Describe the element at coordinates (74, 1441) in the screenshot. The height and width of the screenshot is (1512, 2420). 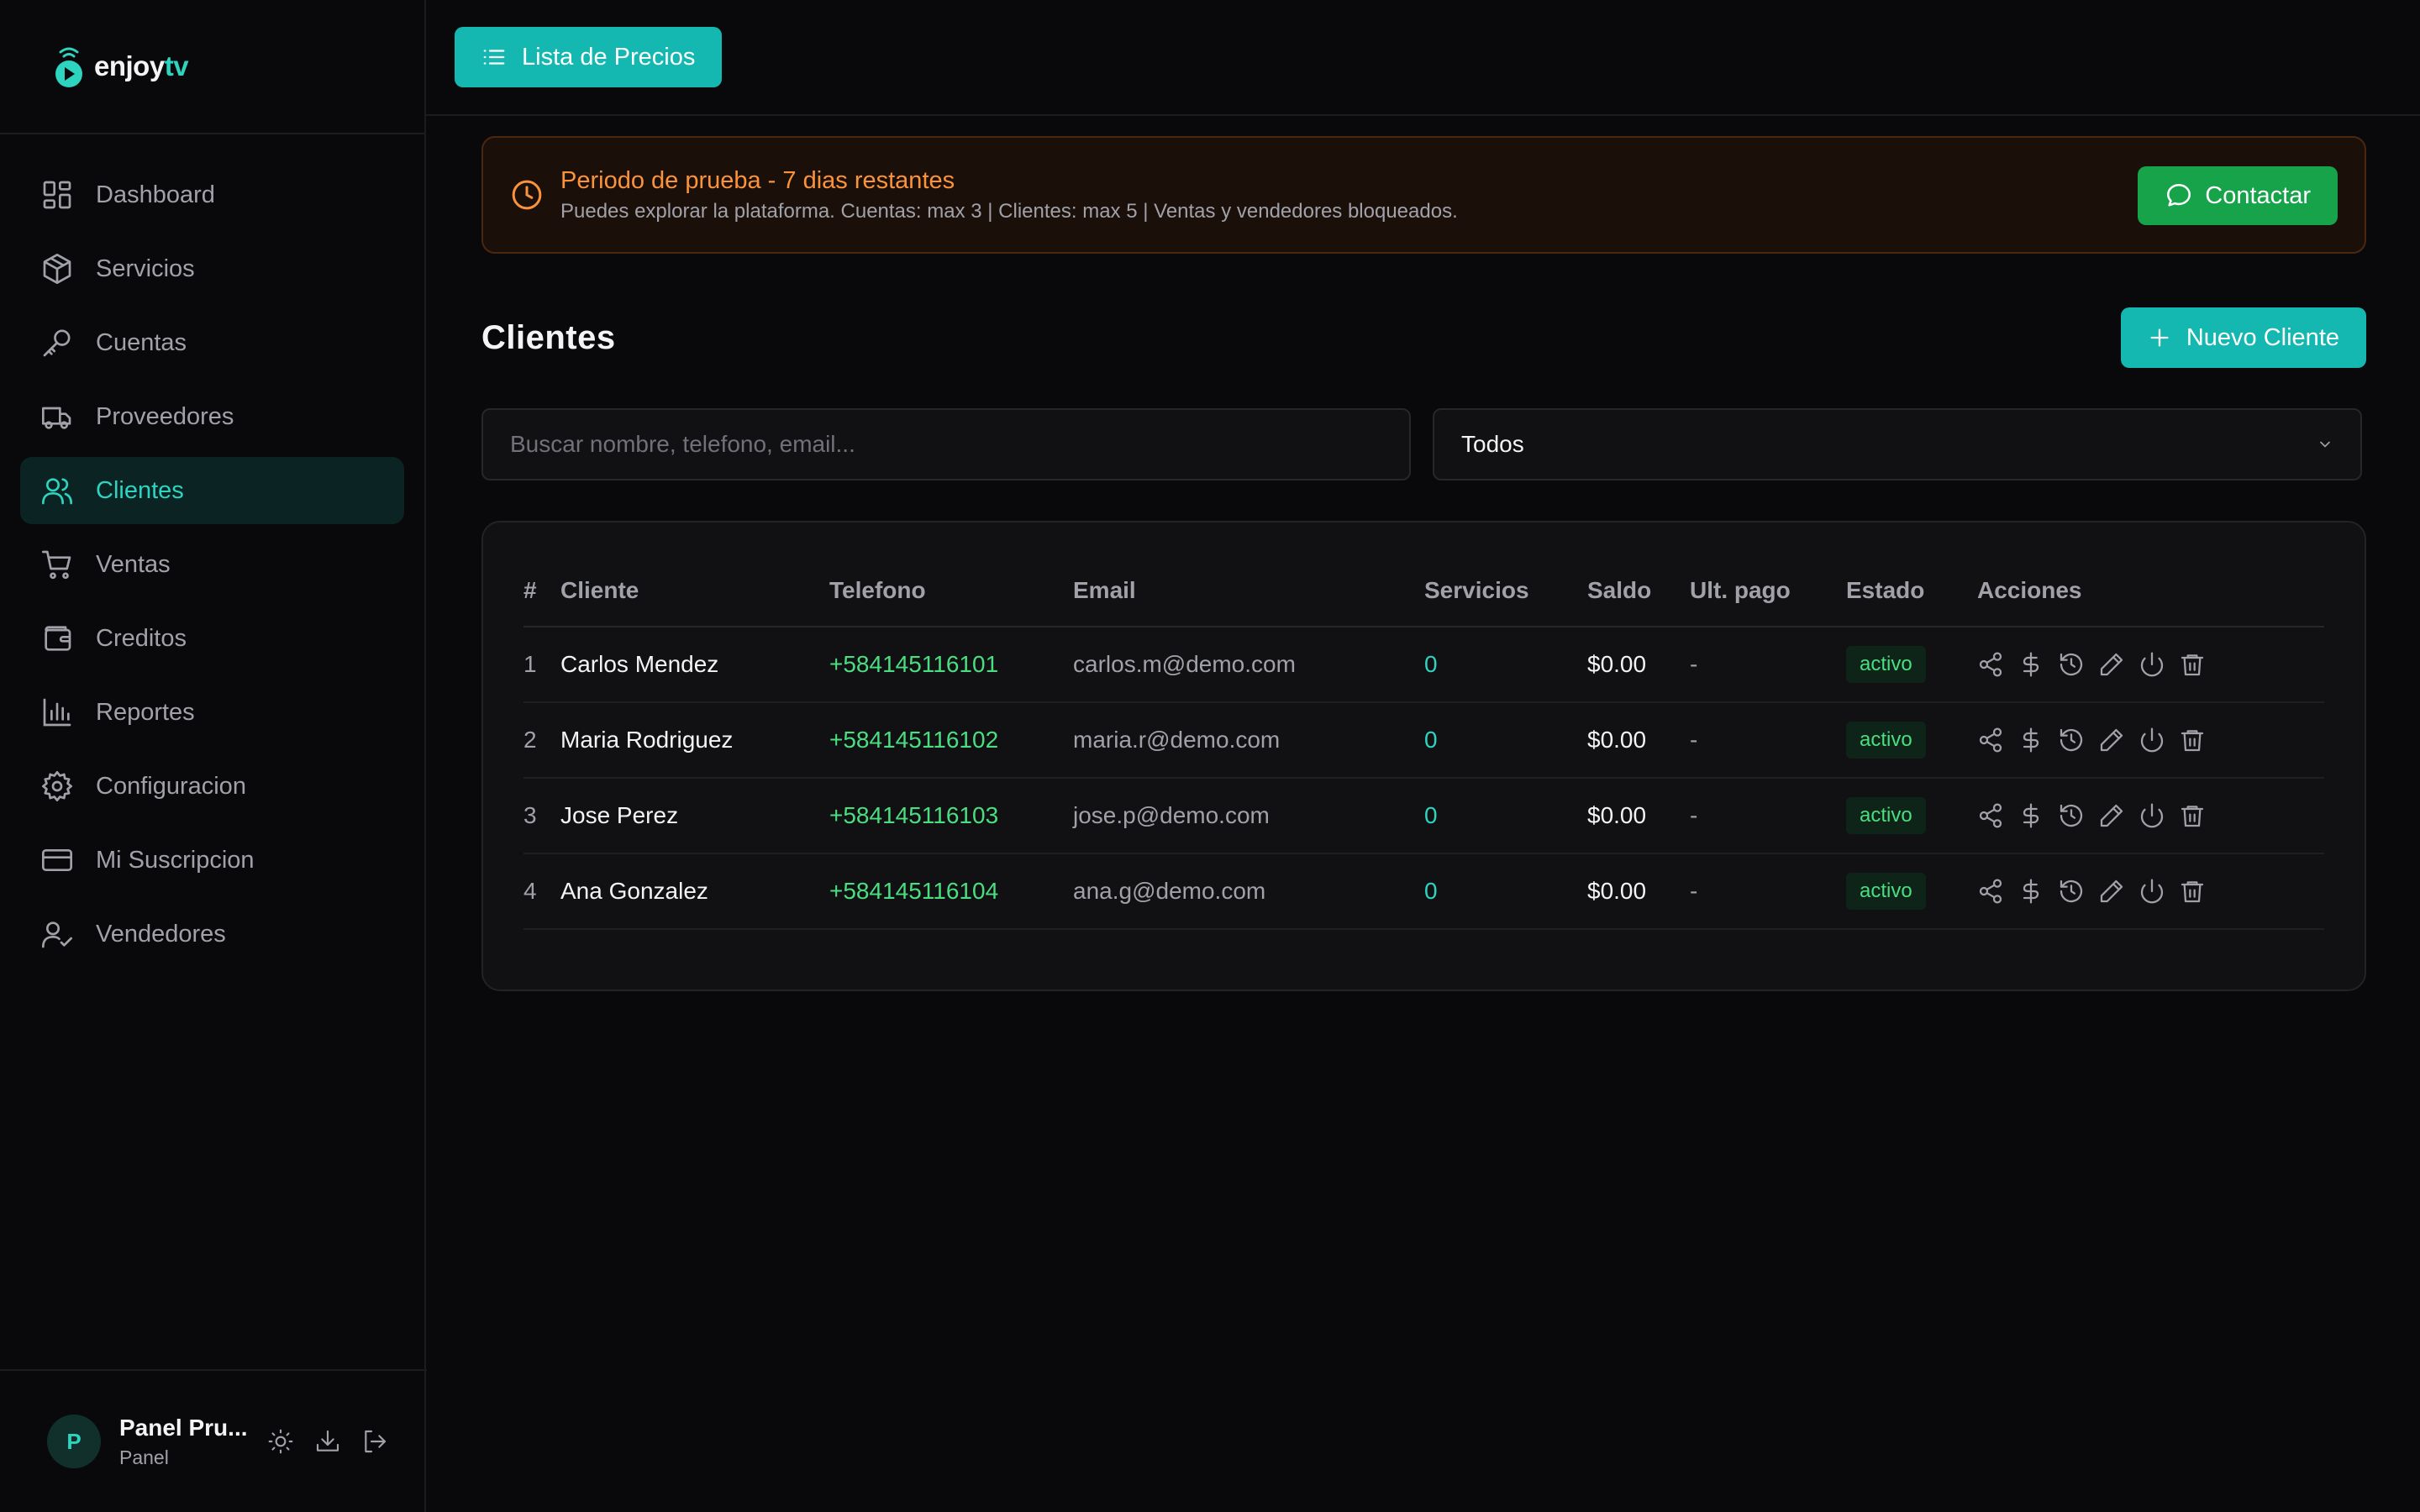
I see `avatar: P` at that location.